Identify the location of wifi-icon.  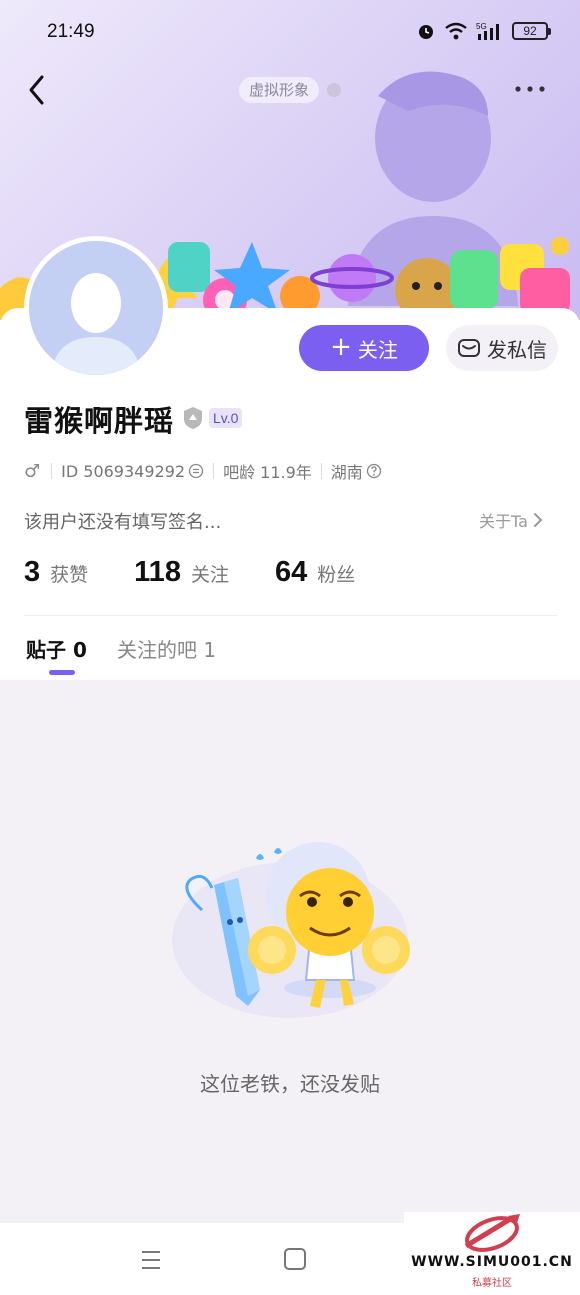
(456, 31).